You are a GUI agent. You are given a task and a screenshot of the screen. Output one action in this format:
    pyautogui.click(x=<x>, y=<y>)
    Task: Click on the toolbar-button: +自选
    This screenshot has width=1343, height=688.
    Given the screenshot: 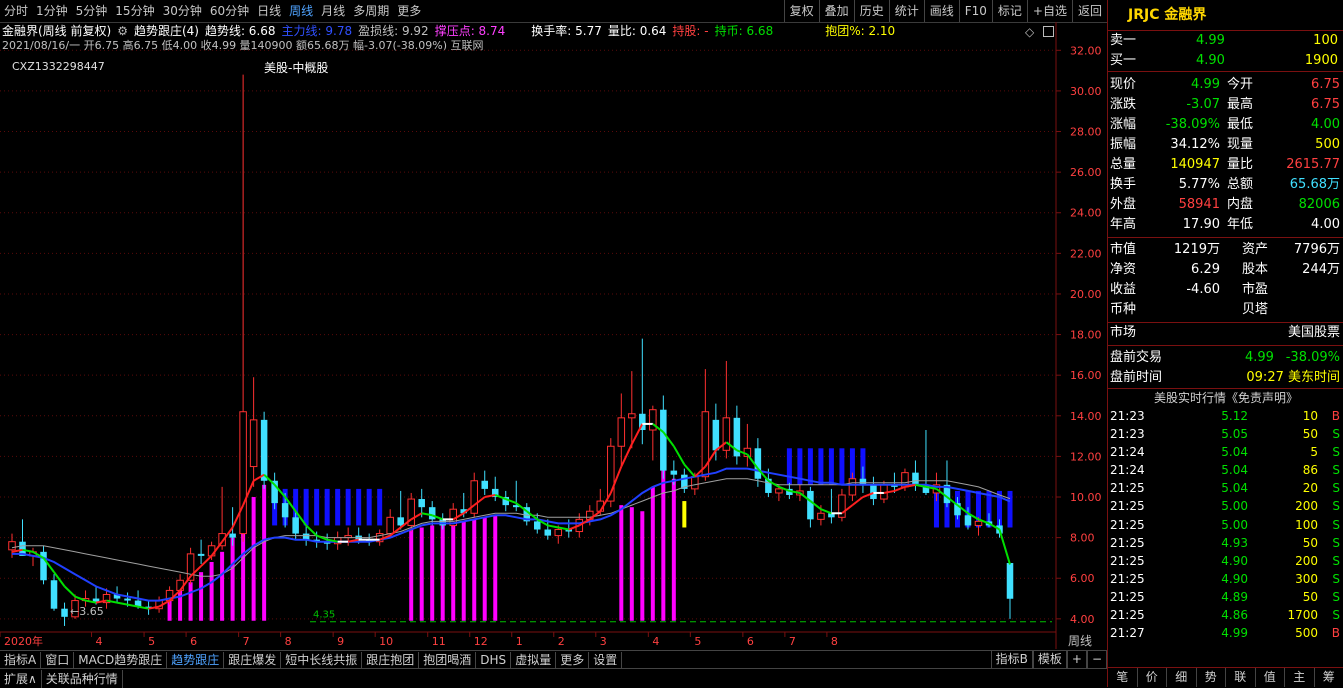 What is the action you would take?
    pyautogui.click(x=1049, y=11)
    